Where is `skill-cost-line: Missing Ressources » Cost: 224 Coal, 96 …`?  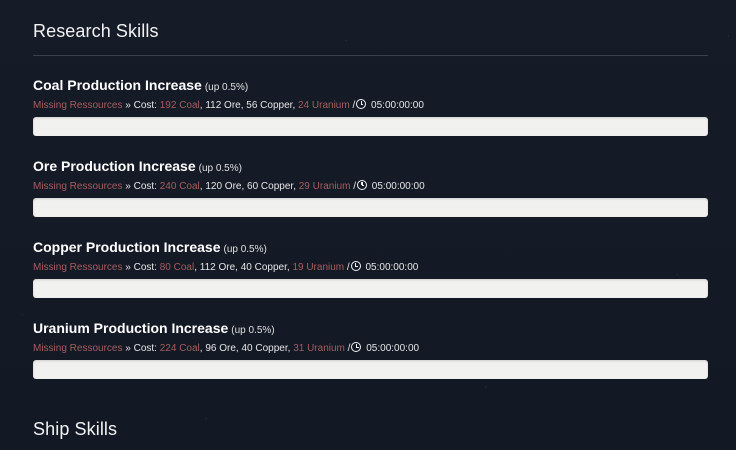 skill-cost-line: Missing Ressources » Cost: 224 Coal, 96 … is located at coordinates (226, 348).